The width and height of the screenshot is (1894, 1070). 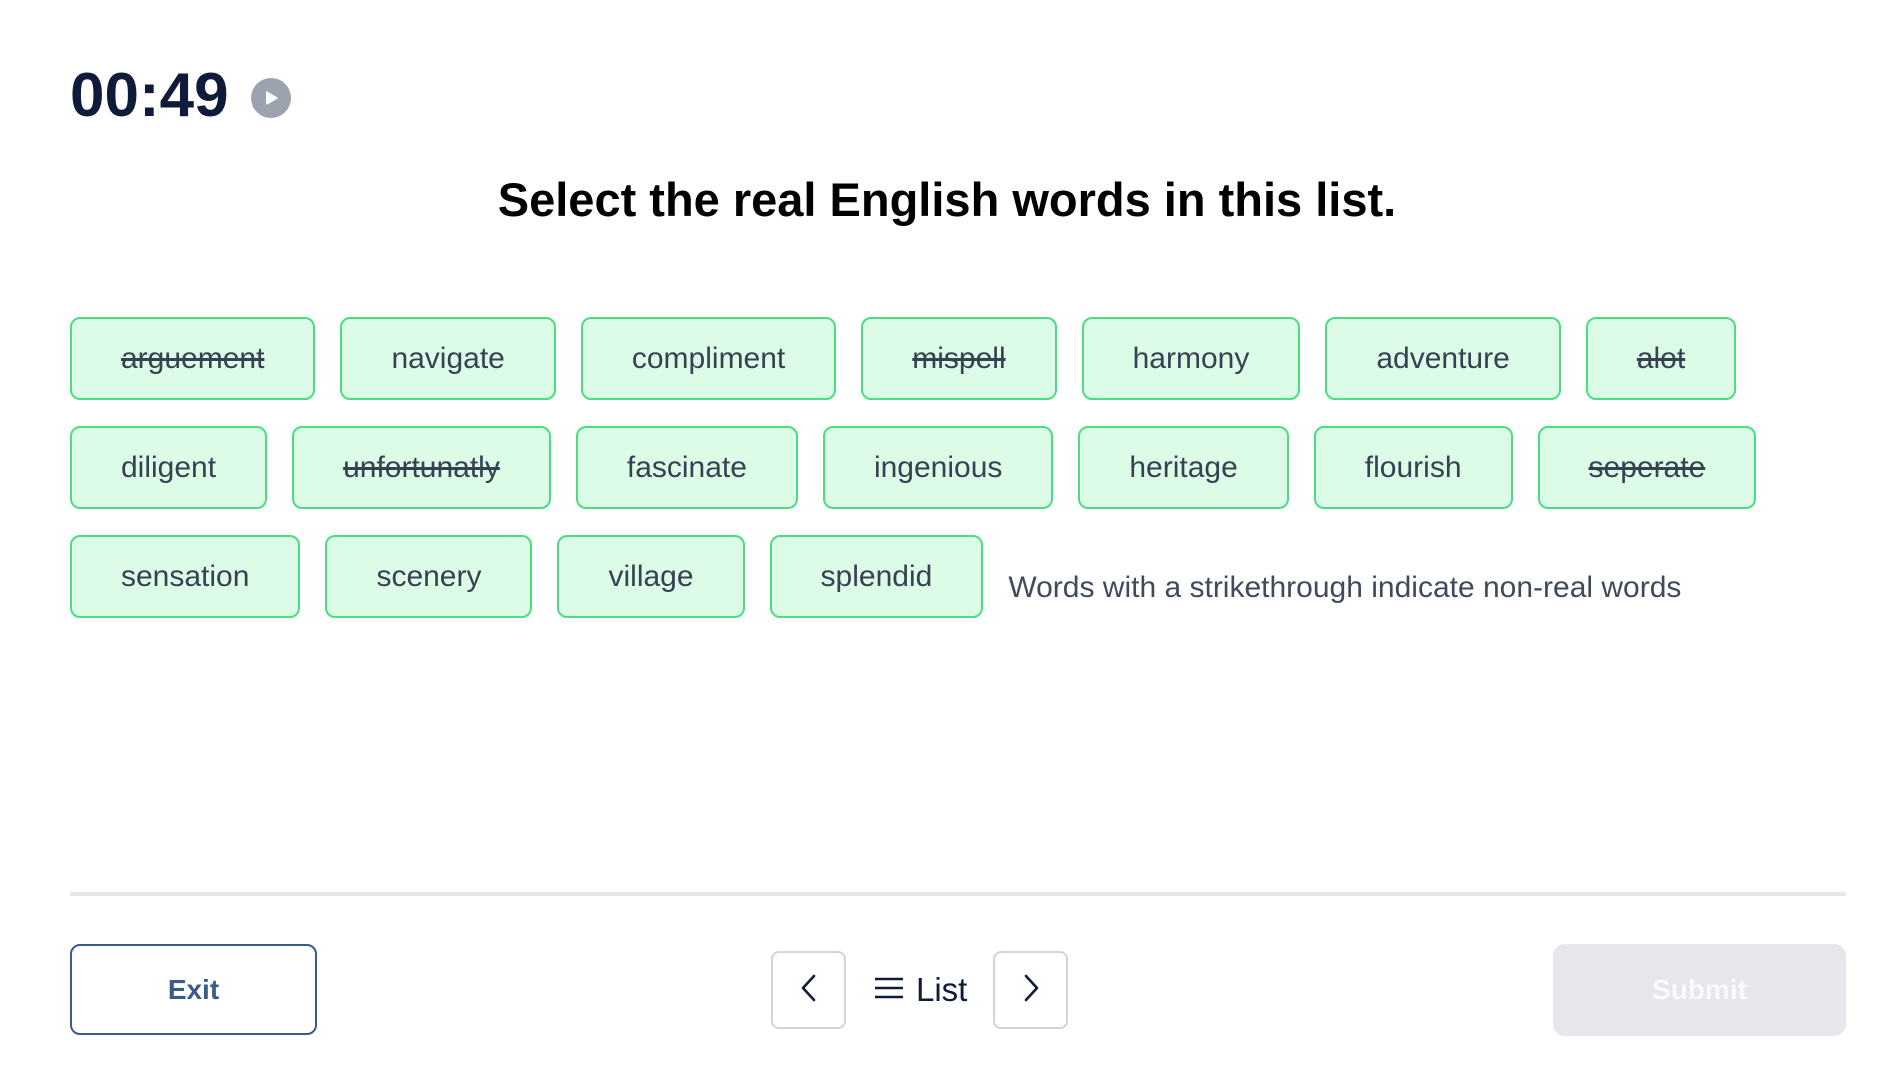 I want to click on chevron-right-icon, so click(x=1031, y=990).